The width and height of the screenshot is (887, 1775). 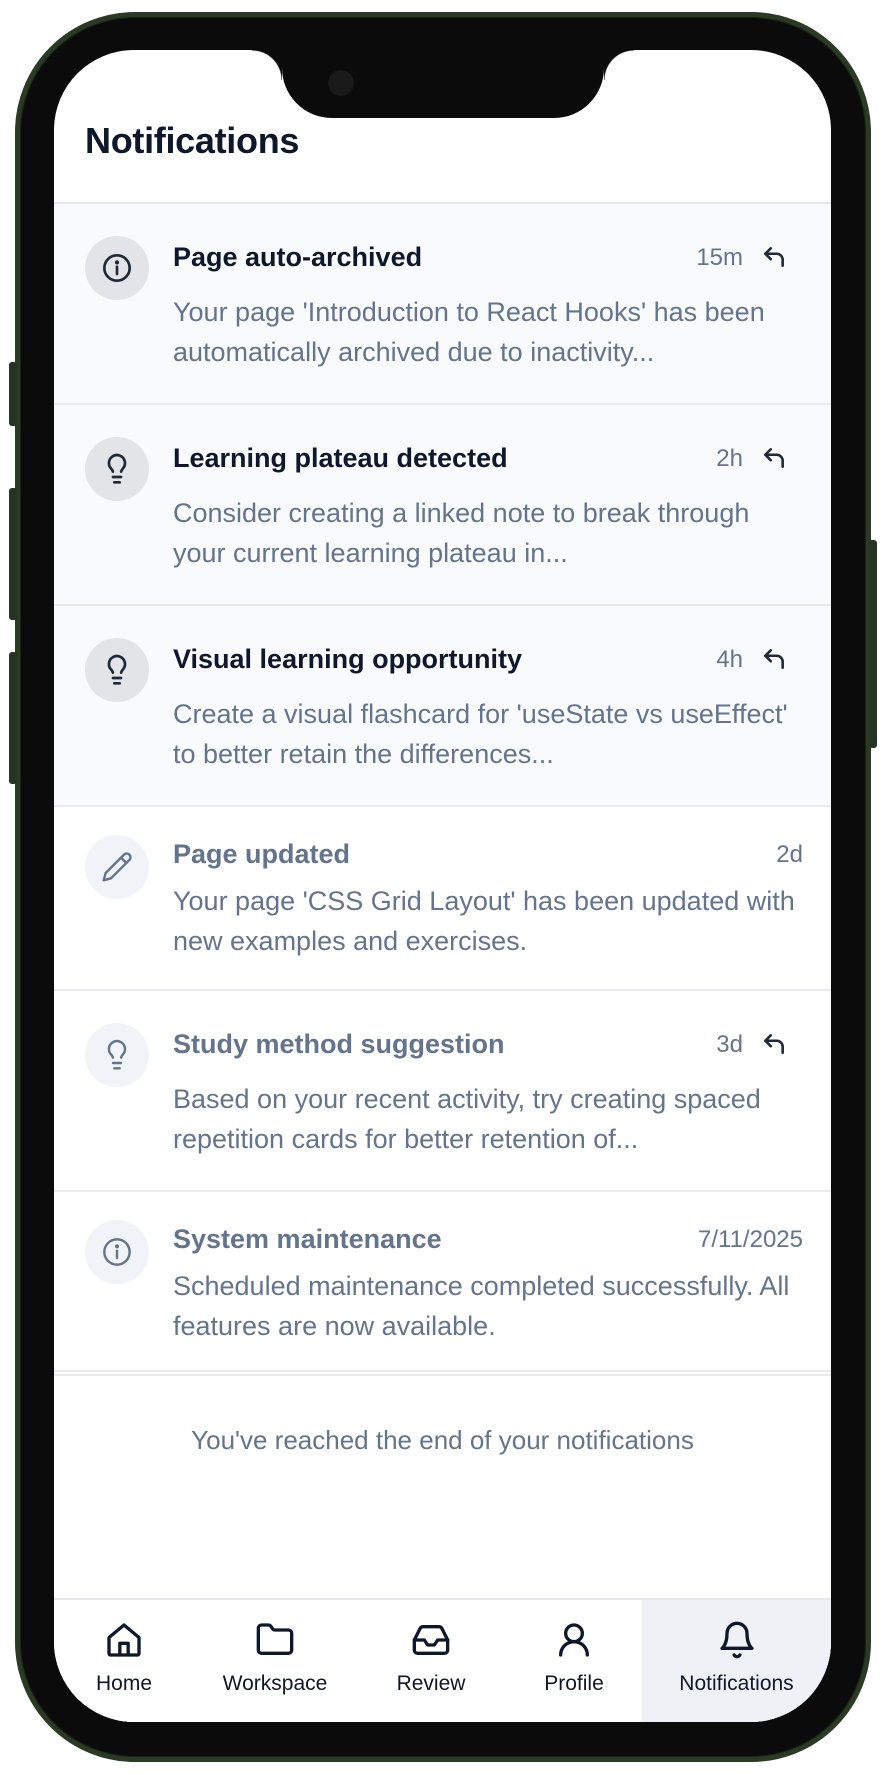 What do you see at coordinates (275, 1639) in the screenshot?
I see `folder-icon` at bounding box center [275, 1639].